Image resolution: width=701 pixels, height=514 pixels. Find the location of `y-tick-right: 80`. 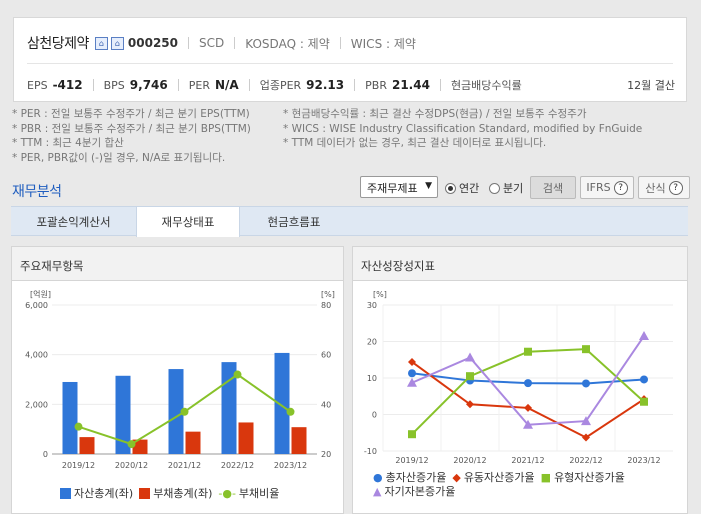

y-tick-right: 80 is located at coordinates (326, 305).